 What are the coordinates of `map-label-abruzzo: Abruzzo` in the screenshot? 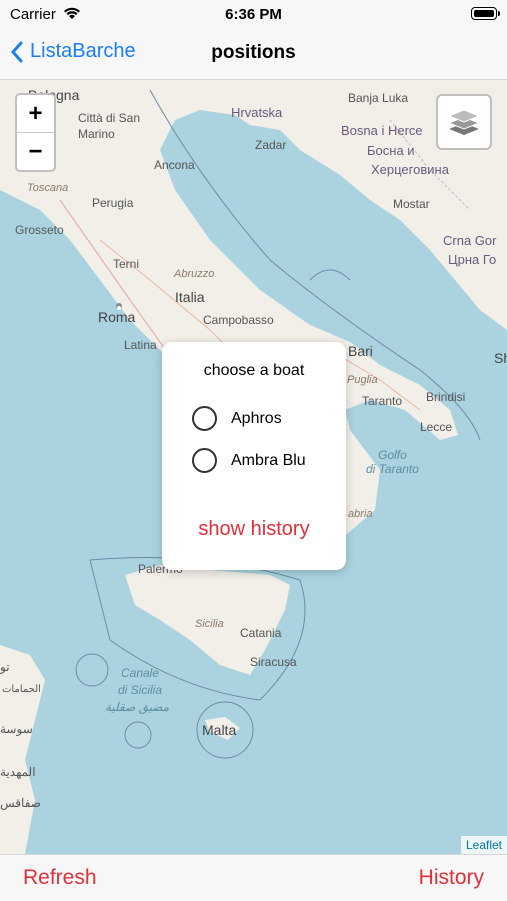 It's located at (194, 274).